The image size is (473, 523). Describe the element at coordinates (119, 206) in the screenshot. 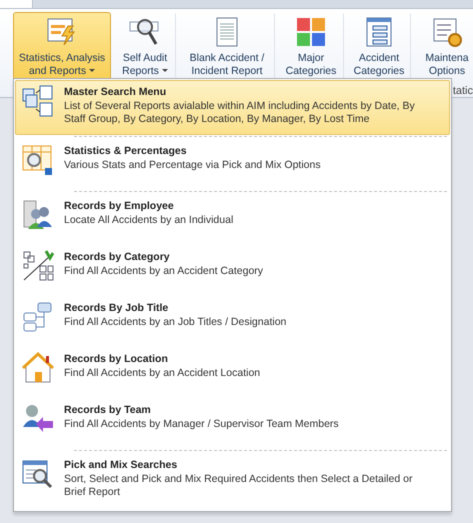

I see `menu-item-title: Records by Employee` at that location.